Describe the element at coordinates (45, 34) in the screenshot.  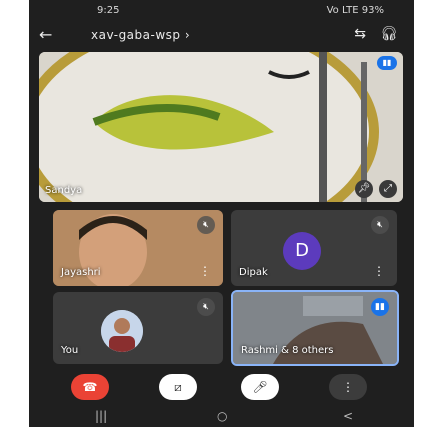
I see `back-arrow-icon: ←` at that location.